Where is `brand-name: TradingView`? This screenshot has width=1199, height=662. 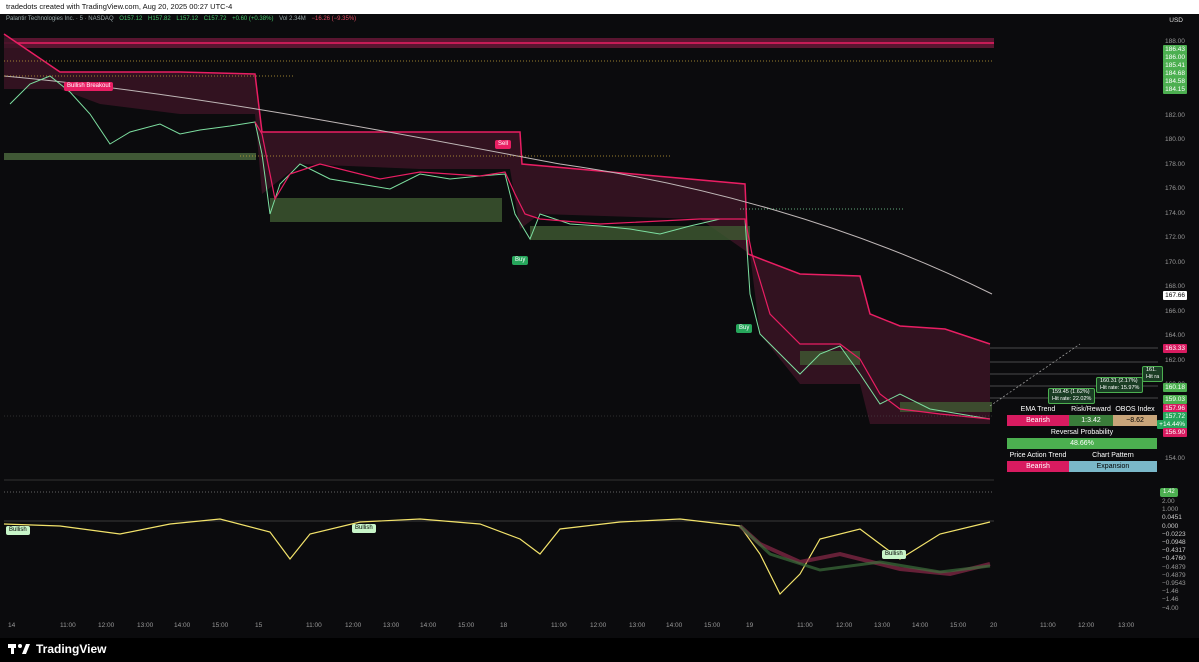
brand-name: TradingView is located at coordinates (71, 649).